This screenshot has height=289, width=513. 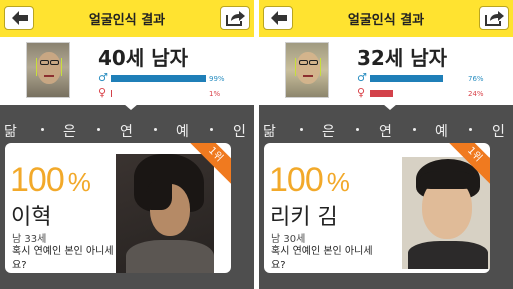 What do you see at coordinates (402, 58) in the screenshot?
I see `age-gender-title: 32세 남자` at bounding box center [402, 58].